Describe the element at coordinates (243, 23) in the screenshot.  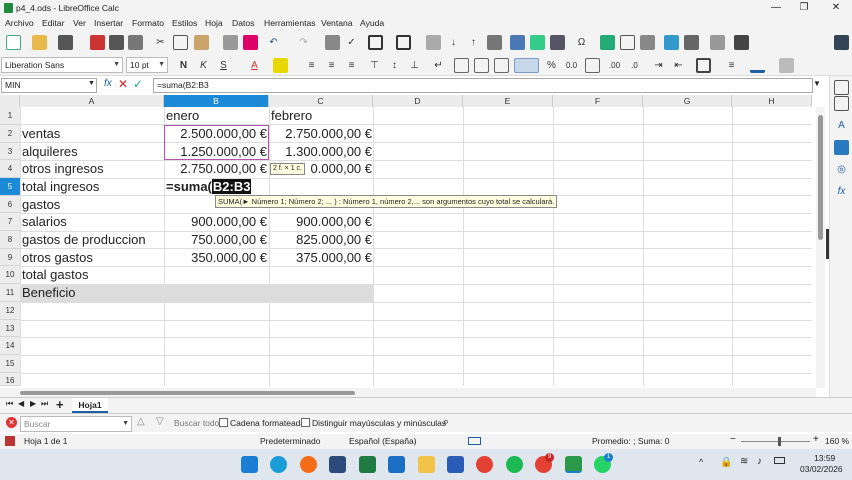
I see `menu-datos: Datos` at that location.